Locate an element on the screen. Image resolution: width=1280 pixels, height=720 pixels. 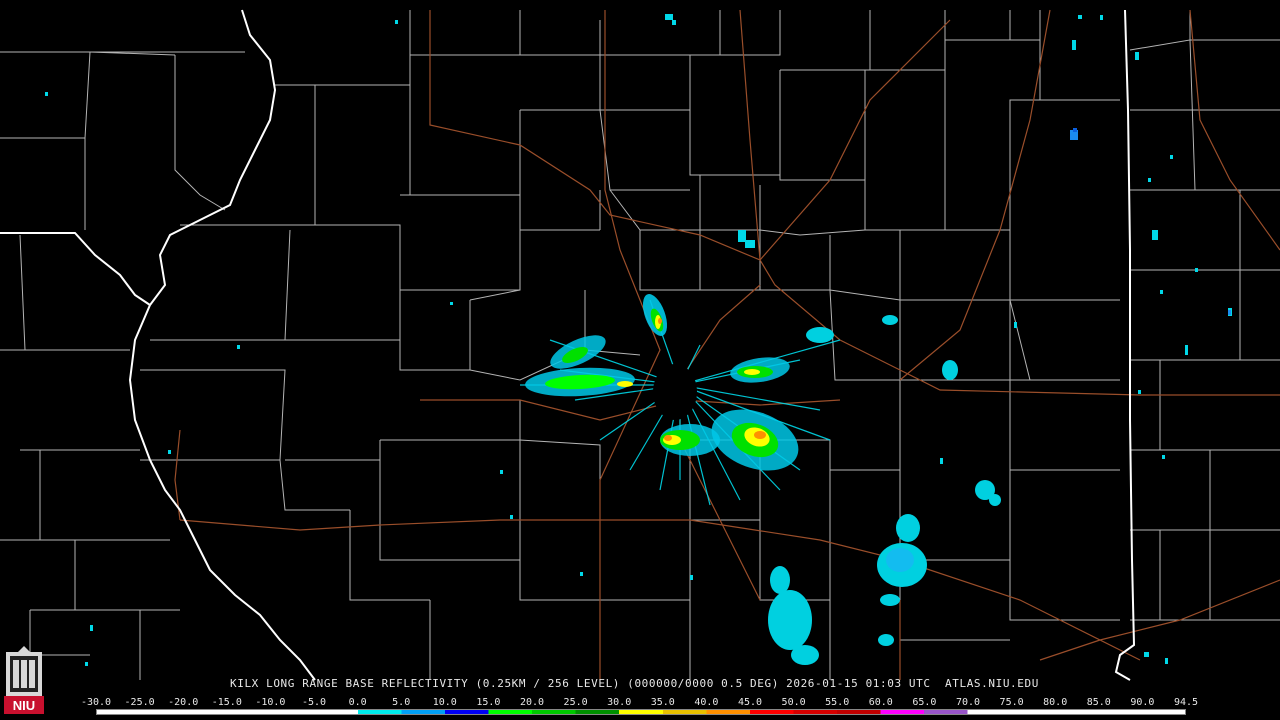
scale-label: 0.0 is located at coordinates (357, 702).